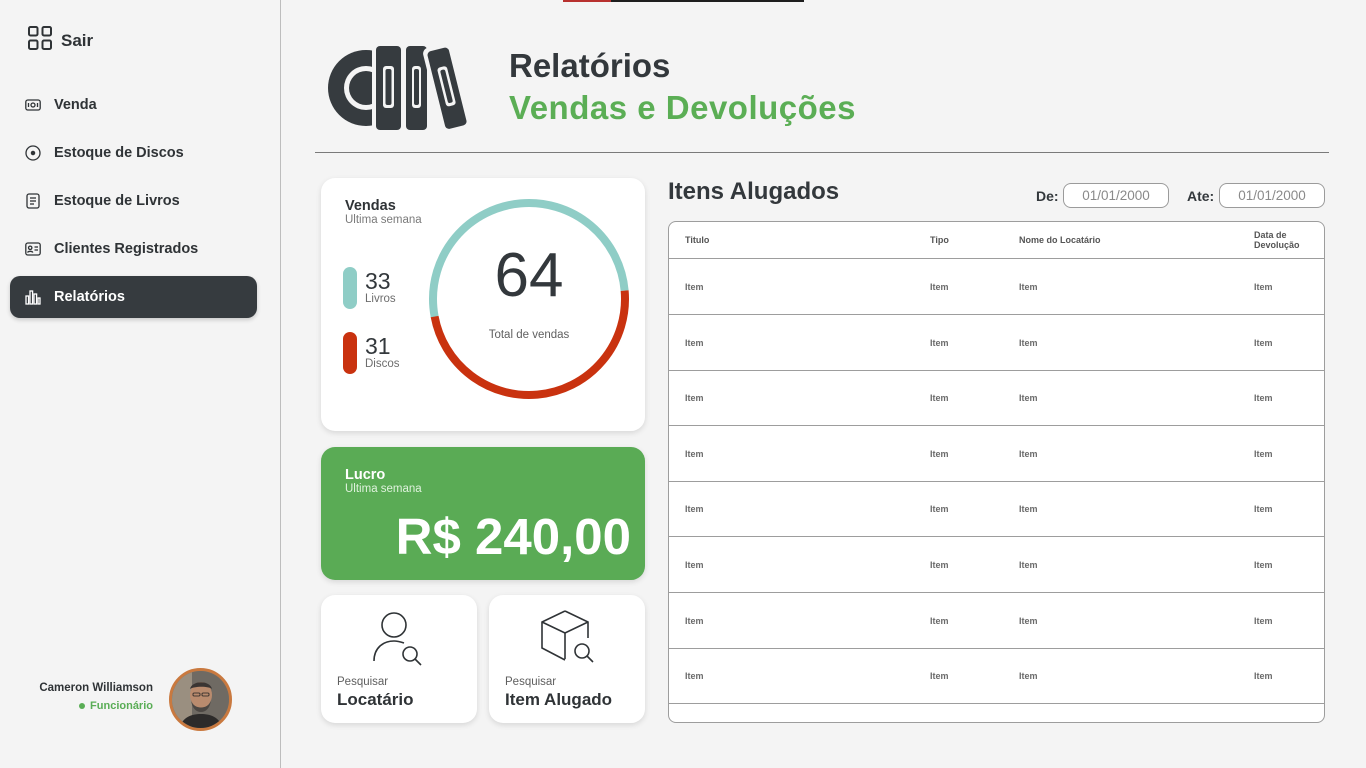 The height and width of the screenshot is (768, 1366). What do you see at coordinates (382, 364) in the screenshot?
I see `discs-label: Discos` at bounding box center [382, 364].